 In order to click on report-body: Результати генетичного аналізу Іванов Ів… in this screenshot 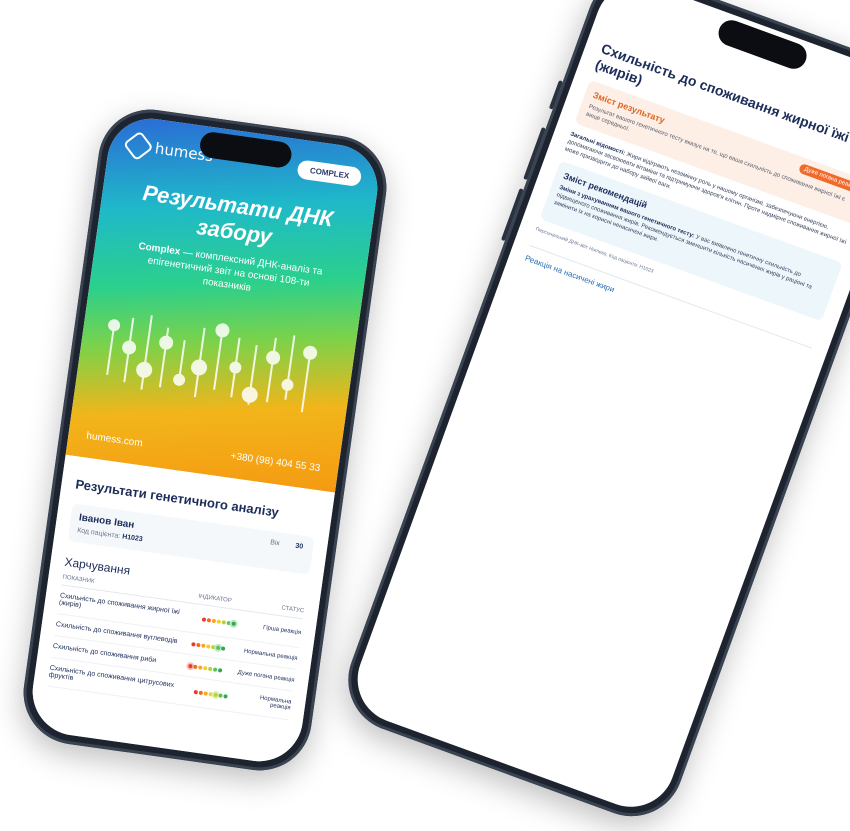, I will do `click(181, 610)`.